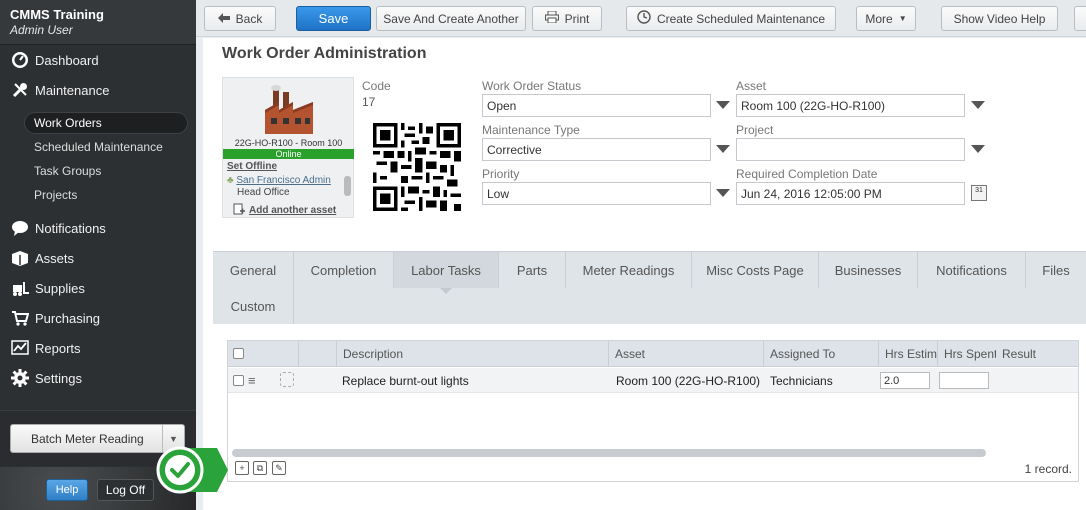 The width and height of the screenshot is (1086, 510). What do you see at coordinates (242, 468) in the screenshot?
I see `add-task-icon: +` at bounding box center [242, 468].